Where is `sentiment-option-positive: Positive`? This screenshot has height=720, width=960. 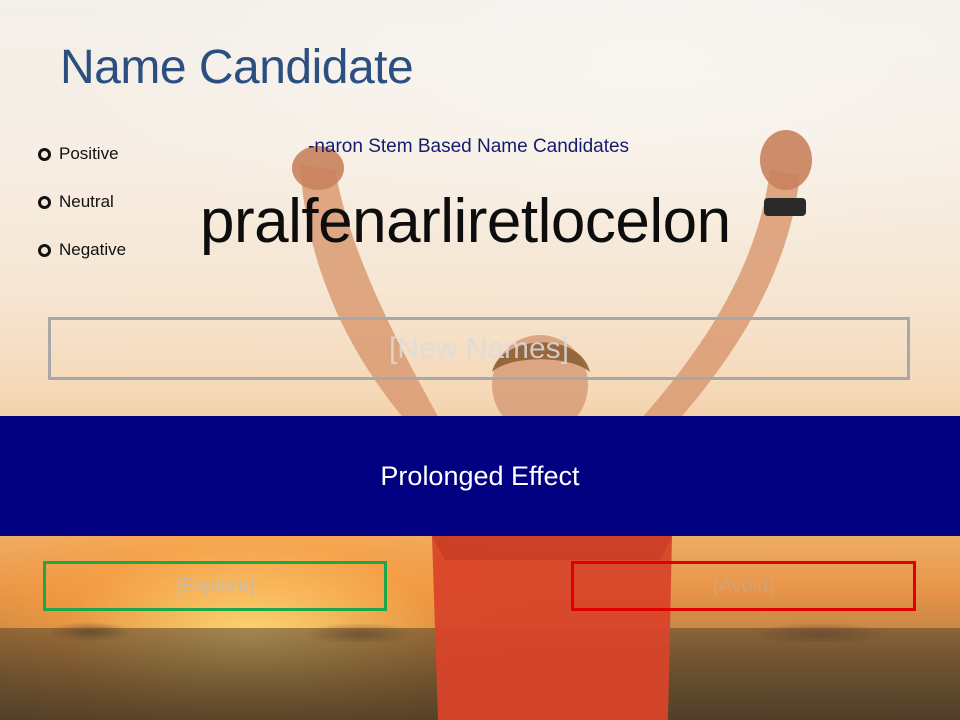 sentiment-option-positive: Positive is located at coordinates (82, 154).